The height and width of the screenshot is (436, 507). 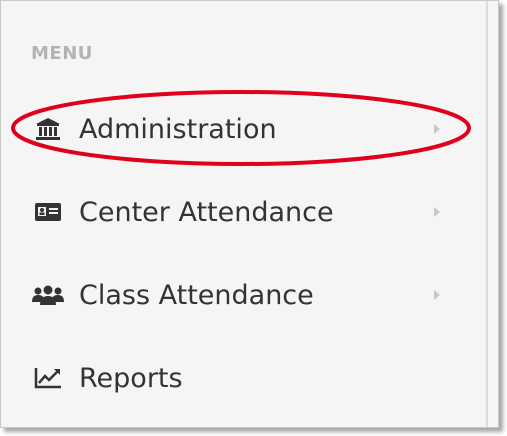 What do you see at coordinates (48, 295) in the screenshot?
I see `users-icon` at bounding box center [48, 295].